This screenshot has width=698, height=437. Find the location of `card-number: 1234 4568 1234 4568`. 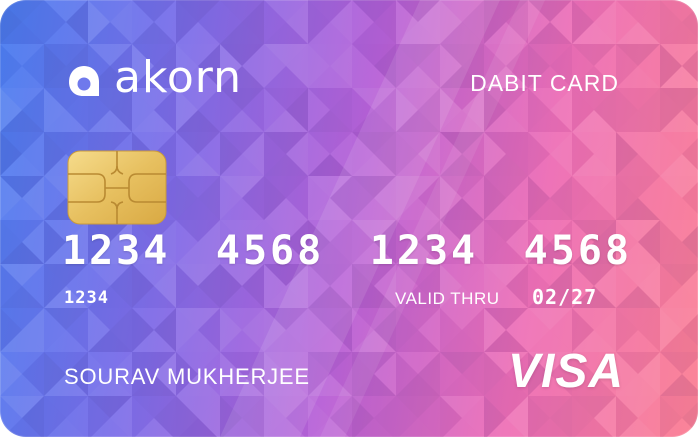

card-number: 1234 4568 1234 4568 is located at coordinates (347, 251).